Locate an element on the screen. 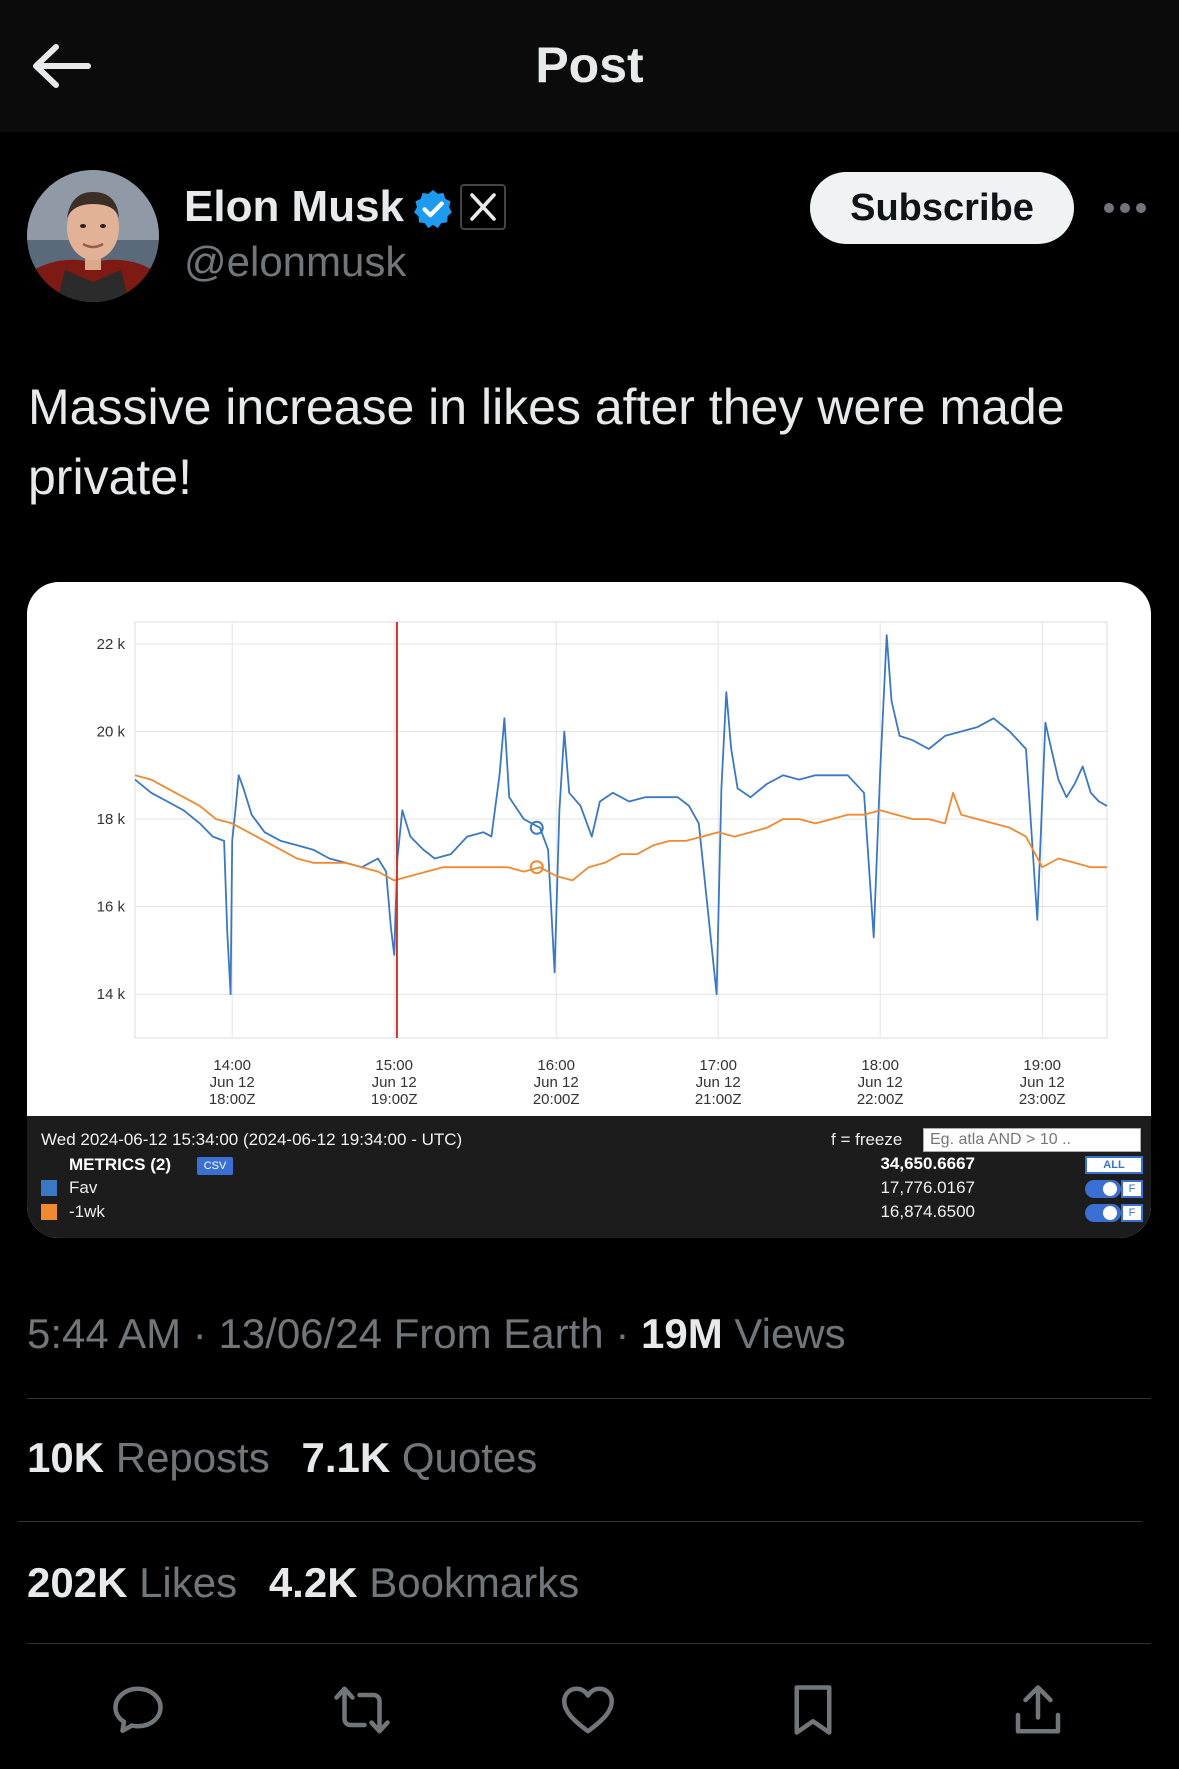 Image resolution: width=1179 pixels, height=1769 pixels. likes-stat: 202K Likes is located at coordinates (132, 1582).